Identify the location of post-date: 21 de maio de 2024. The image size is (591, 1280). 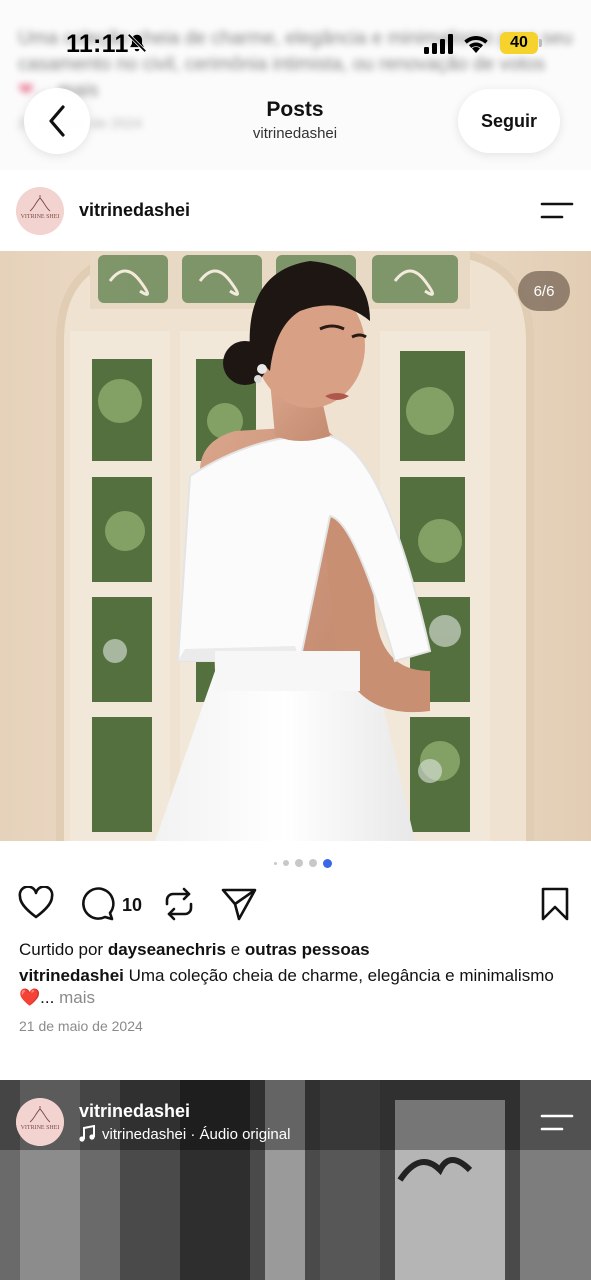
(81, 1026).